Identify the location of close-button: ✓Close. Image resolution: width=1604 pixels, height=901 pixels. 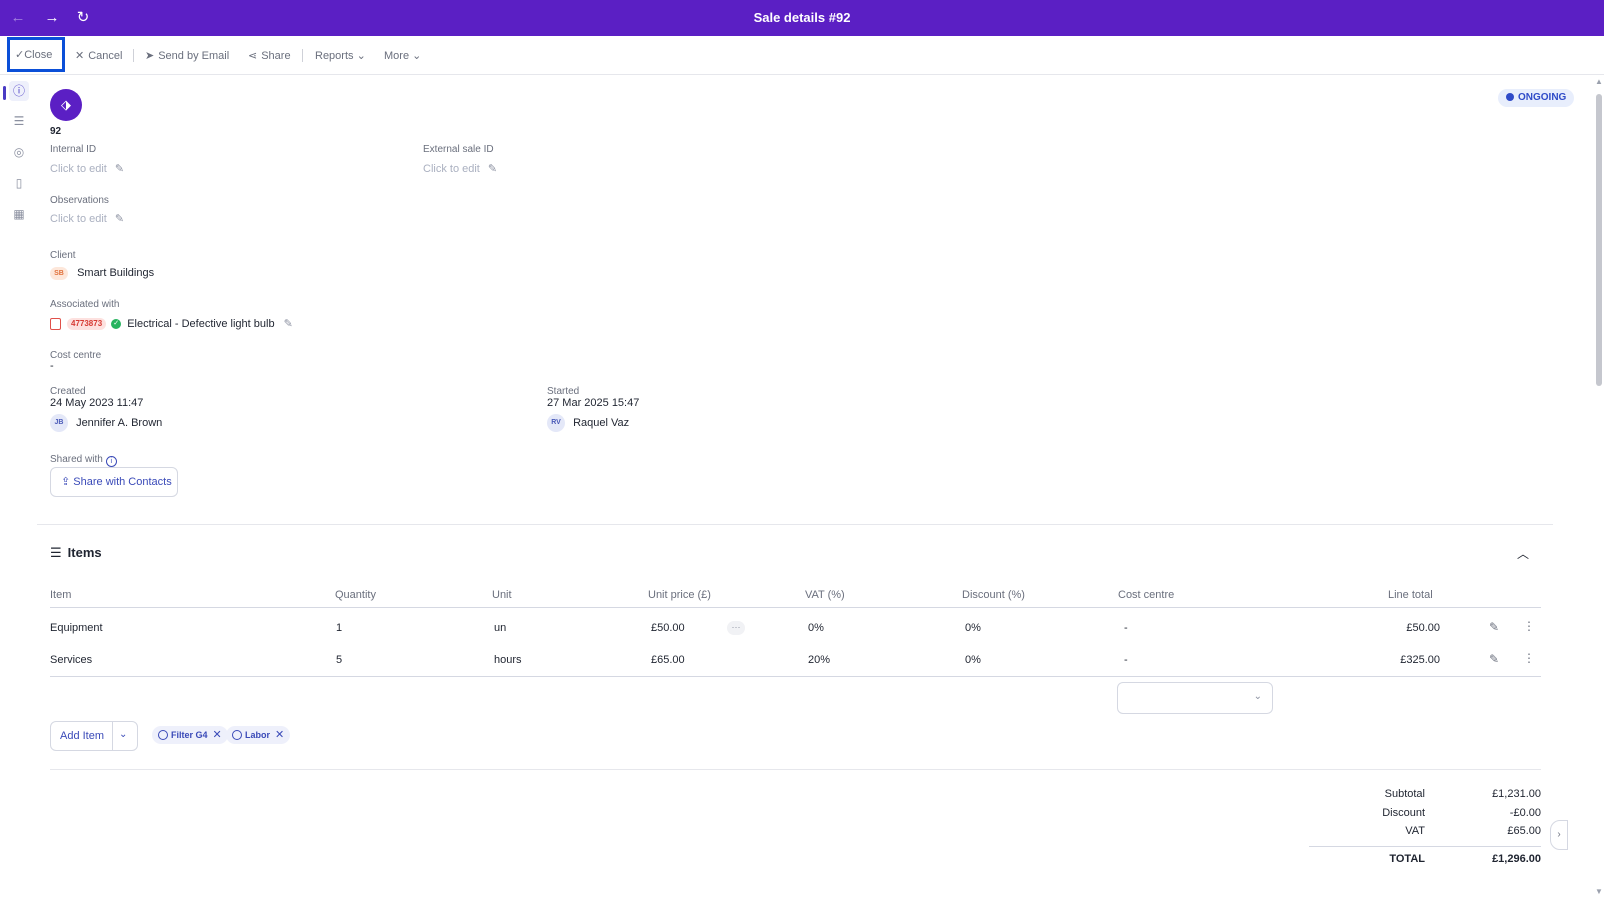
(36, 54).